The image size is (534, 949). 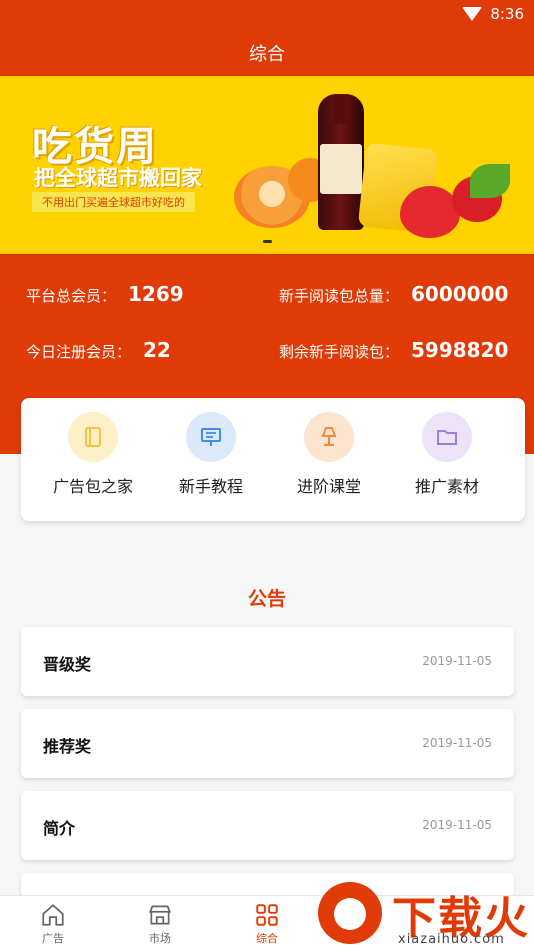 What do you see at coordinates (267, 241) in the screenshot?
I see `carousel-indicator` at bounding box center [267, 241].